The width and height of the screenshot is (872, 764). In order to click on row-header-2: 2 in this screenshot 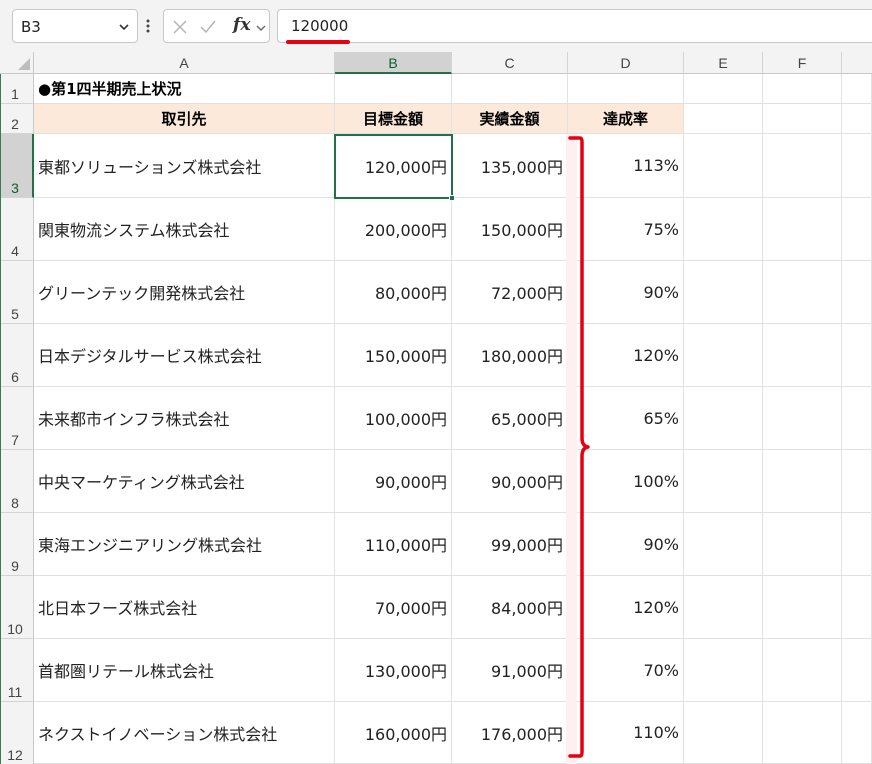, I will do `click(17, 119)`.